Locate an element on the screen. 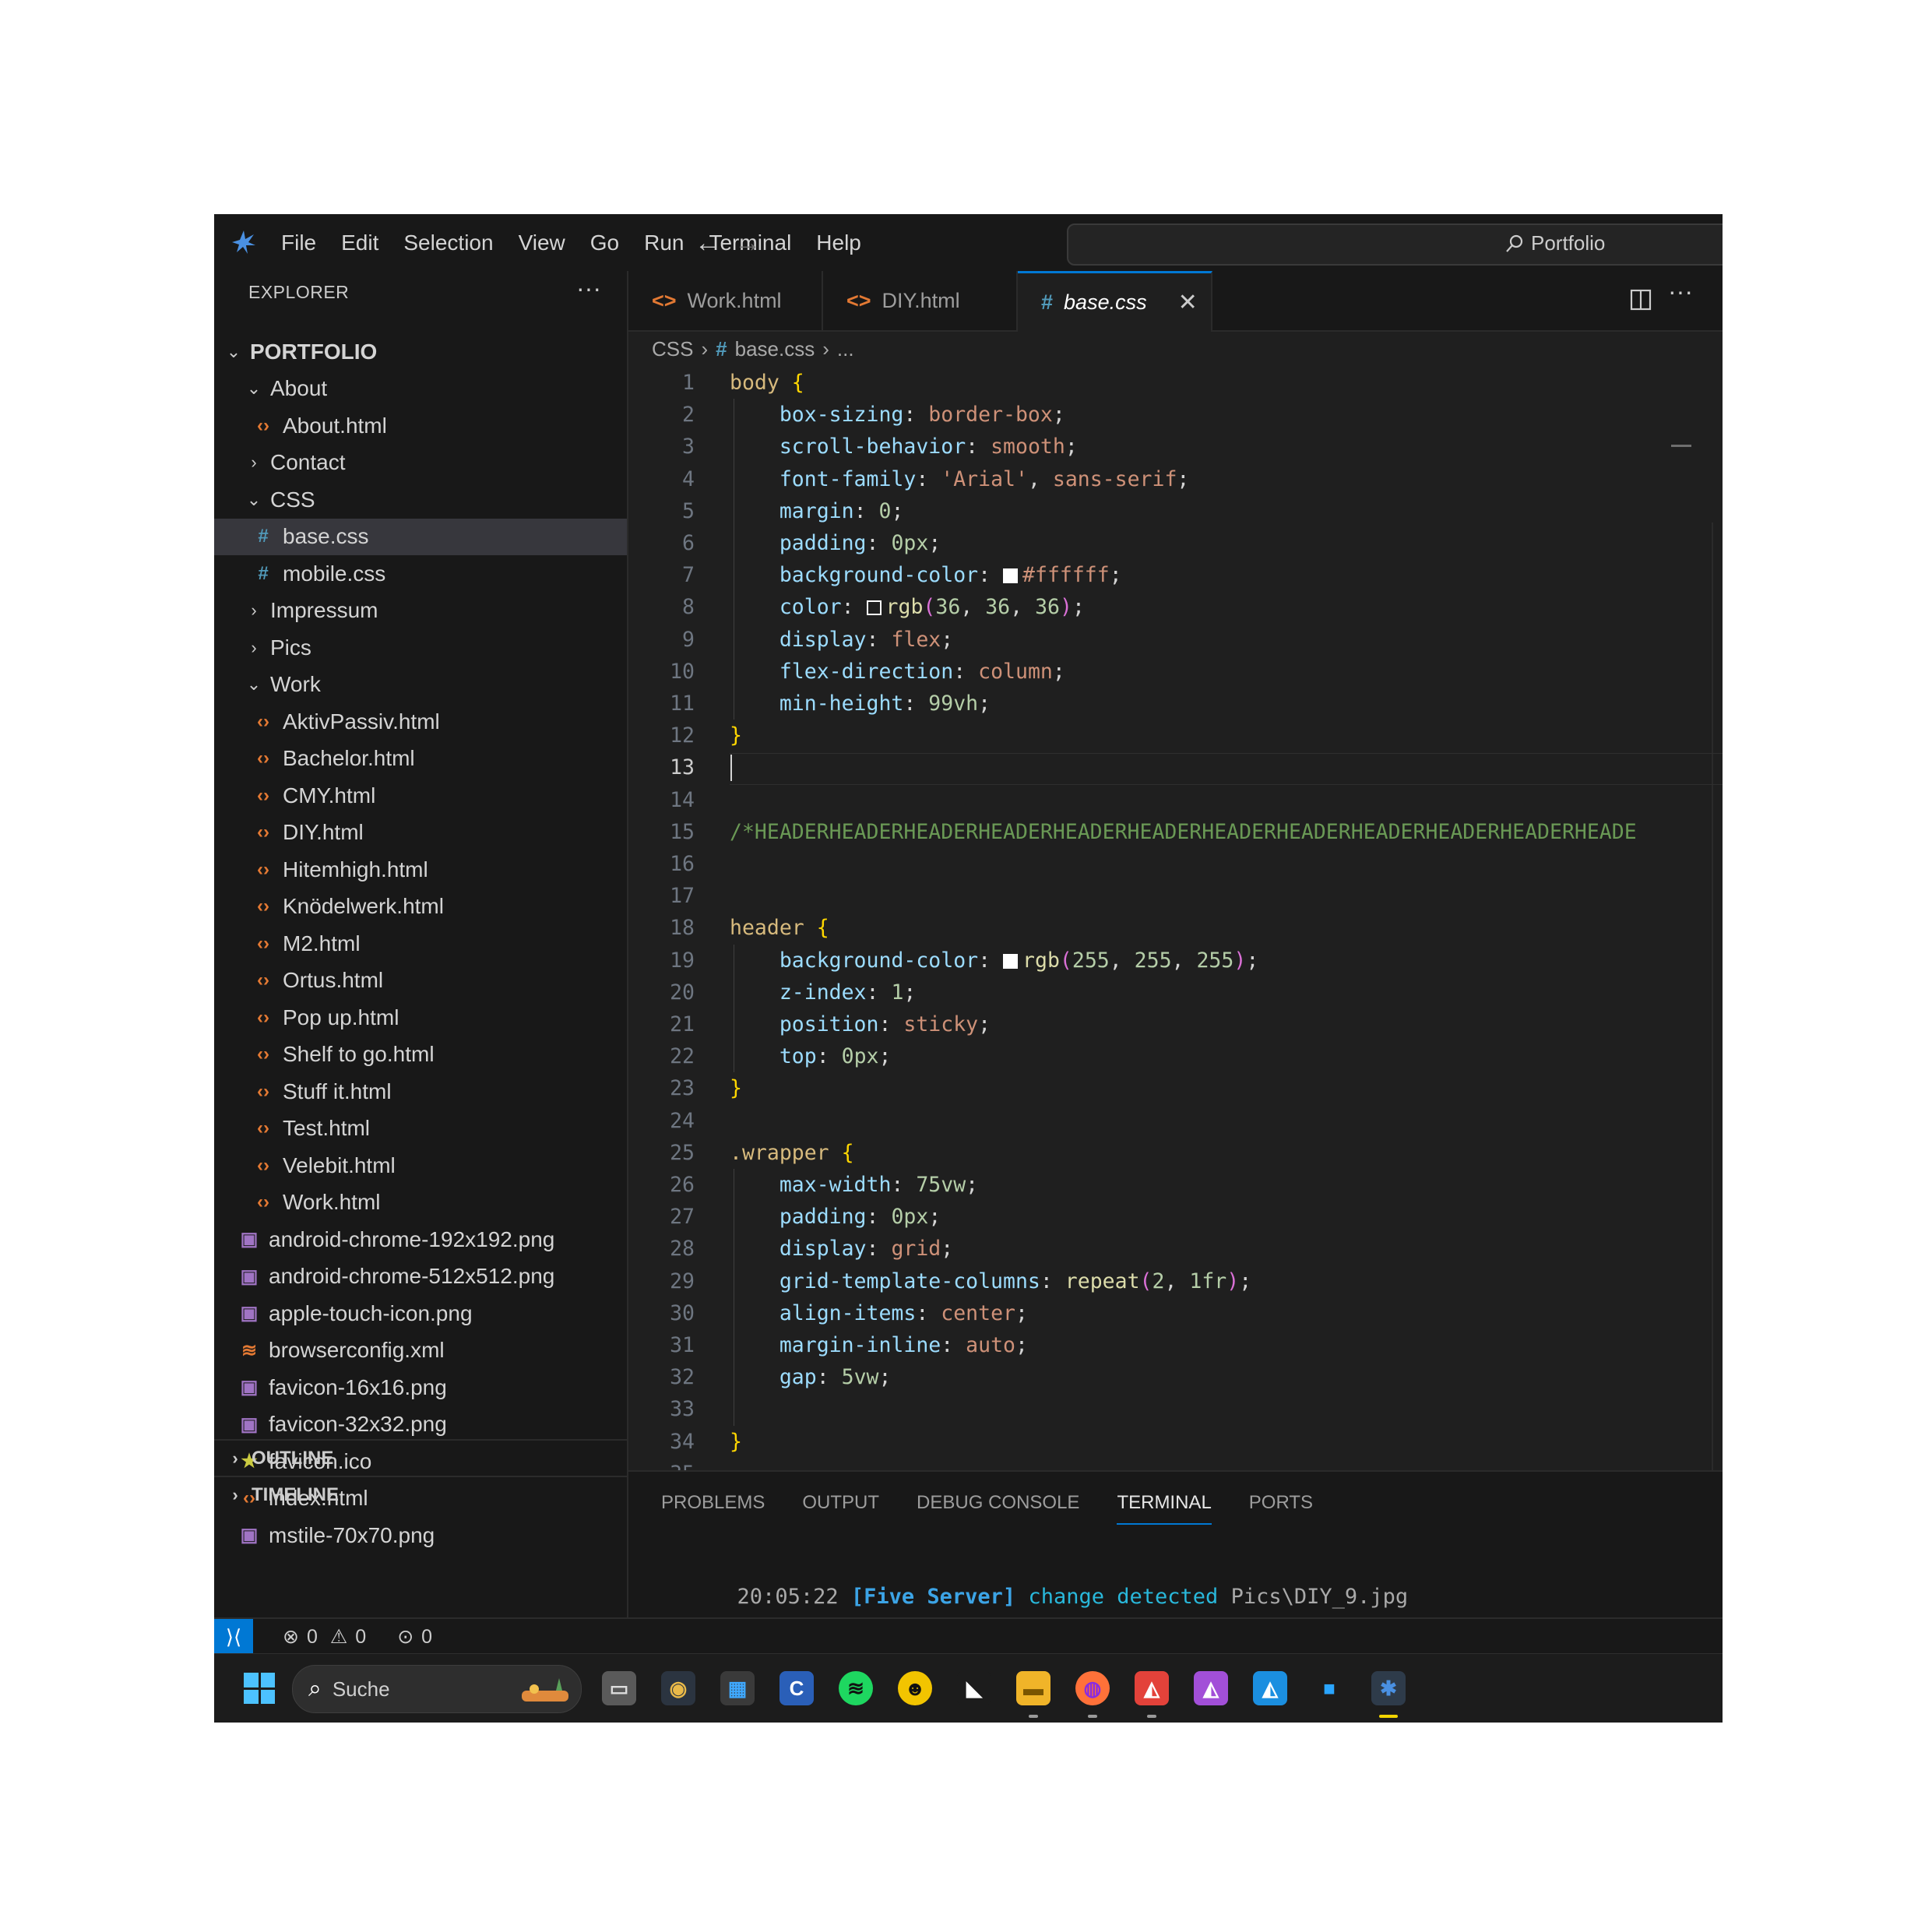 The width and height of the screenshot is (1932, 1932). rhino-icon: ◣ is located at coordinates (974, 1688).